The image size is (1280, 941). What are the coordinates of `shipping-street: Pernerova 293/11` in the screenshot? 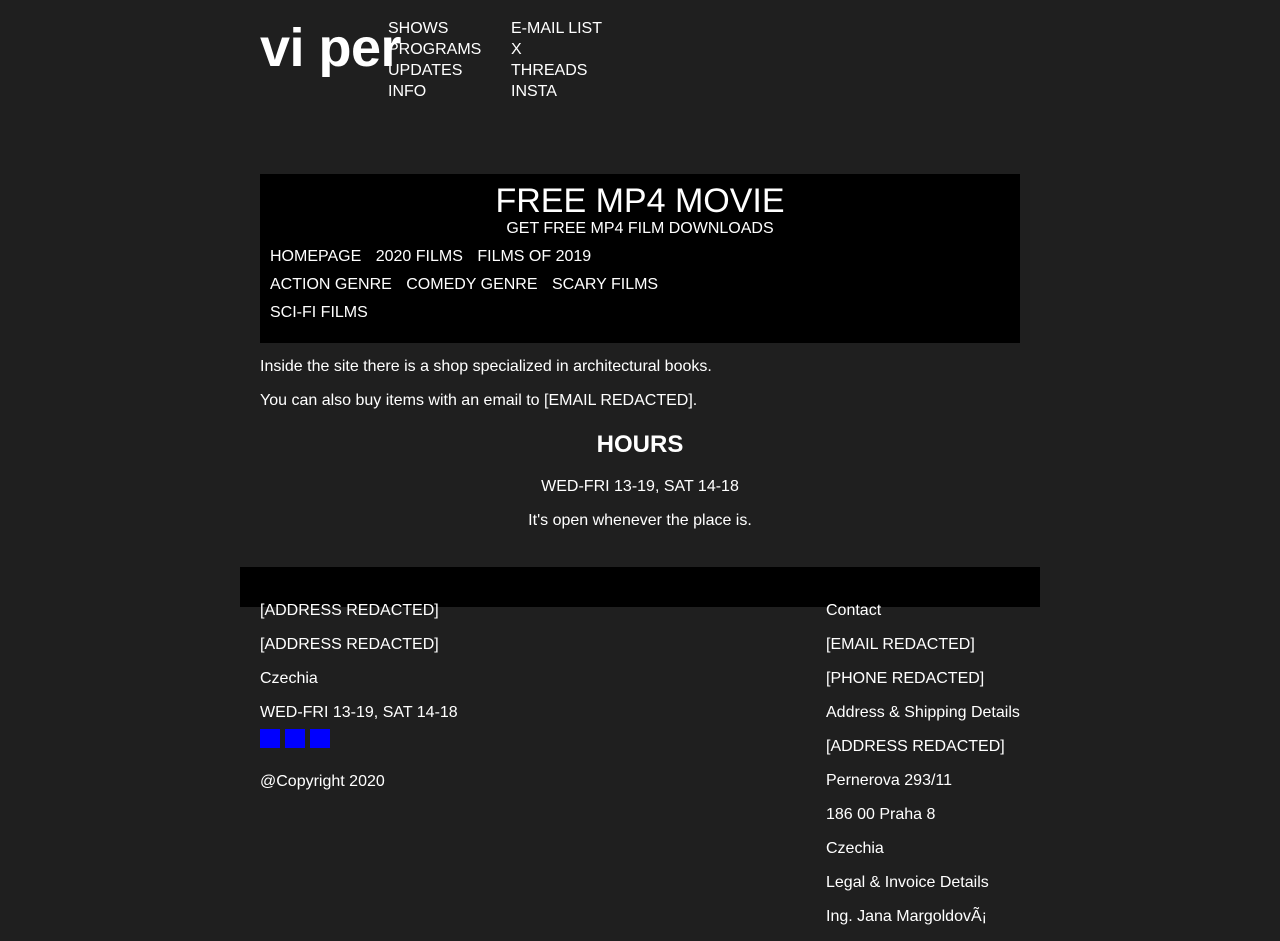 It's located at (889, 780).